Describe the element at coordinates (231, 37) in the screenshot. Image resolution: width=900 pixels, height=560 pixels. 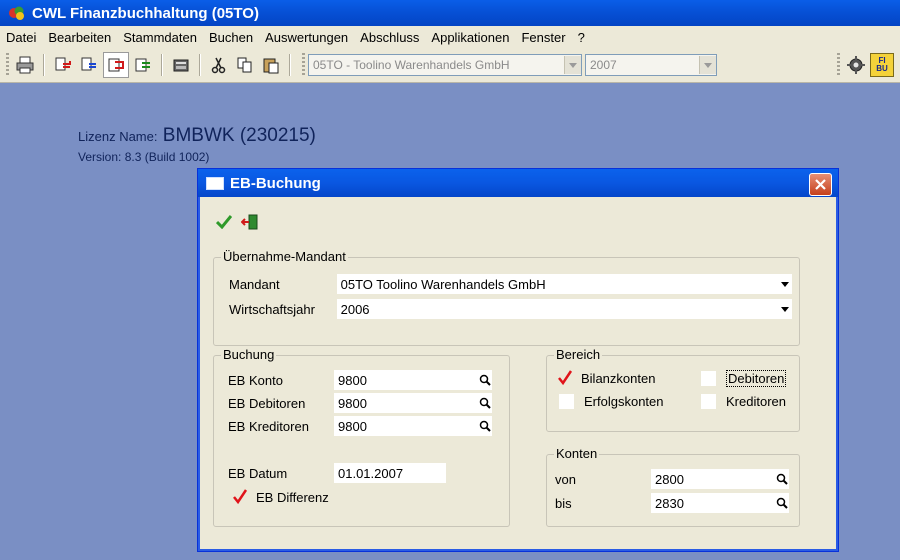
I see `menu-buchen: Buchen` at that location.